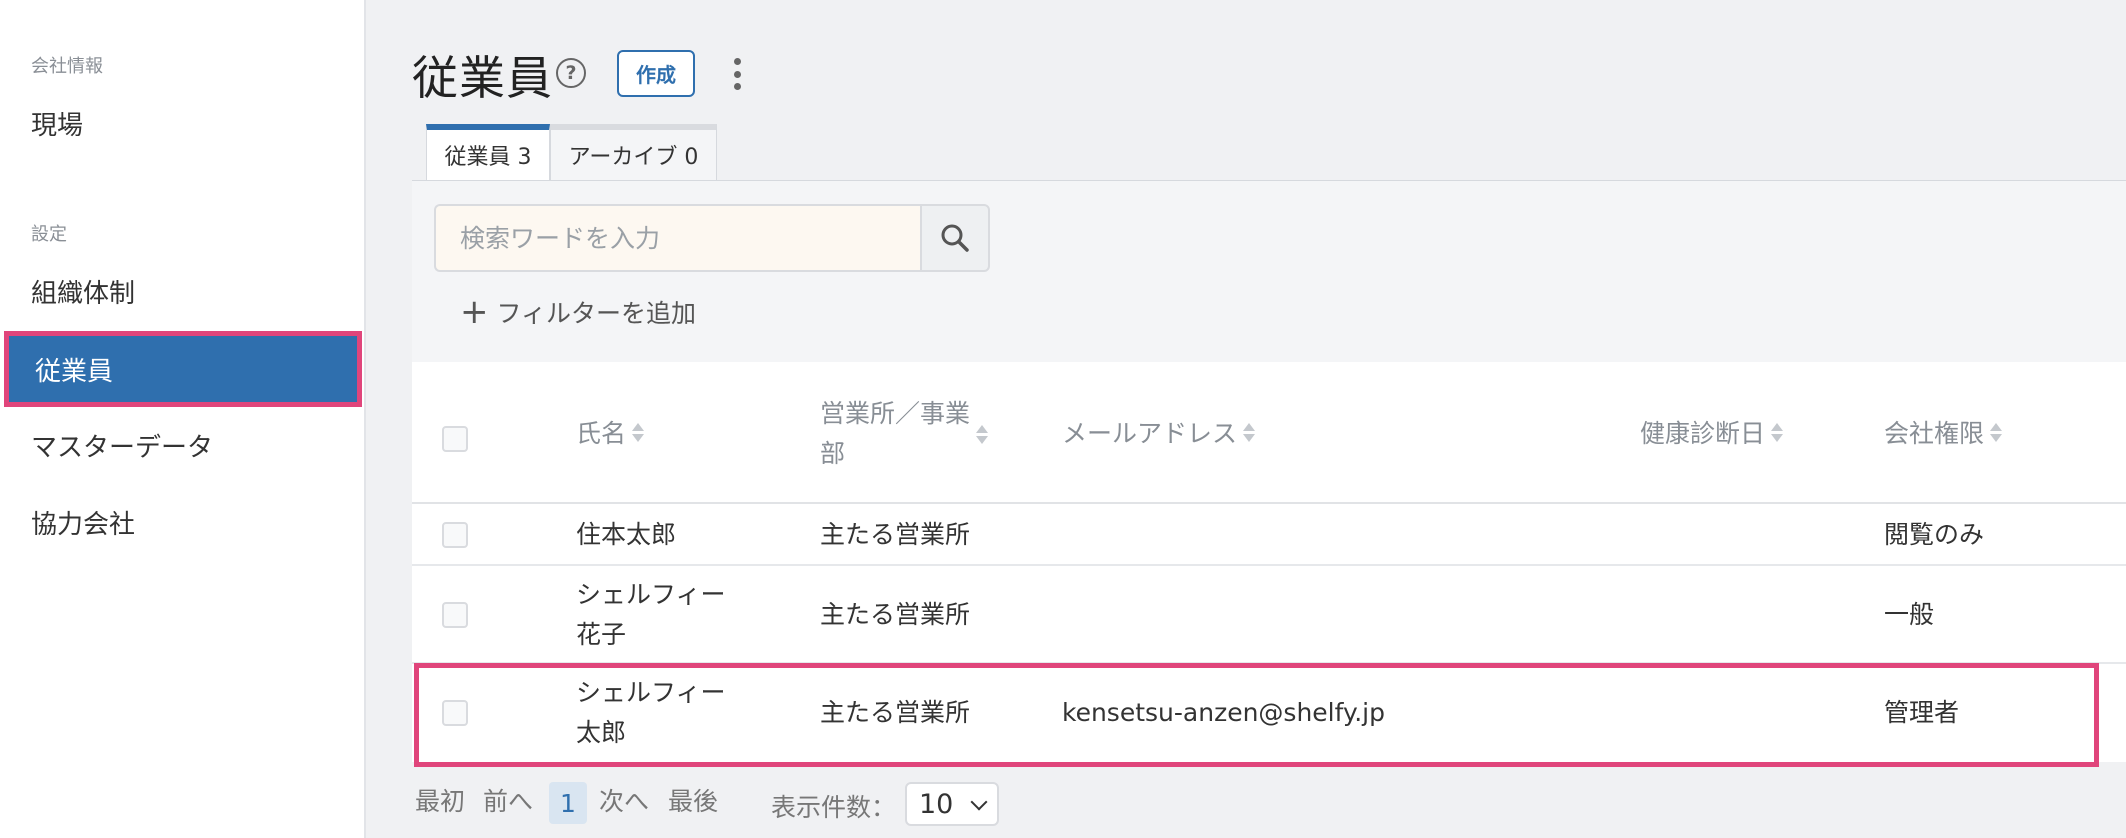  I want to click on cell-name: 住本太郎, so click(626, 534).